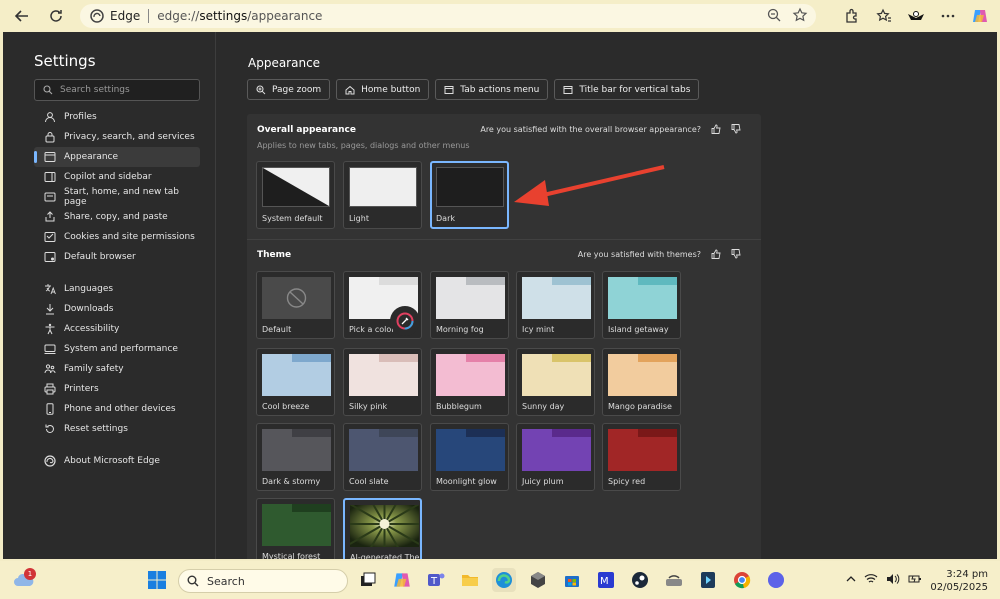 The height and width of the screenshot is (599, 1000). I want to click on sidebar-item-family-safety: Family safety, so click(117, 369).